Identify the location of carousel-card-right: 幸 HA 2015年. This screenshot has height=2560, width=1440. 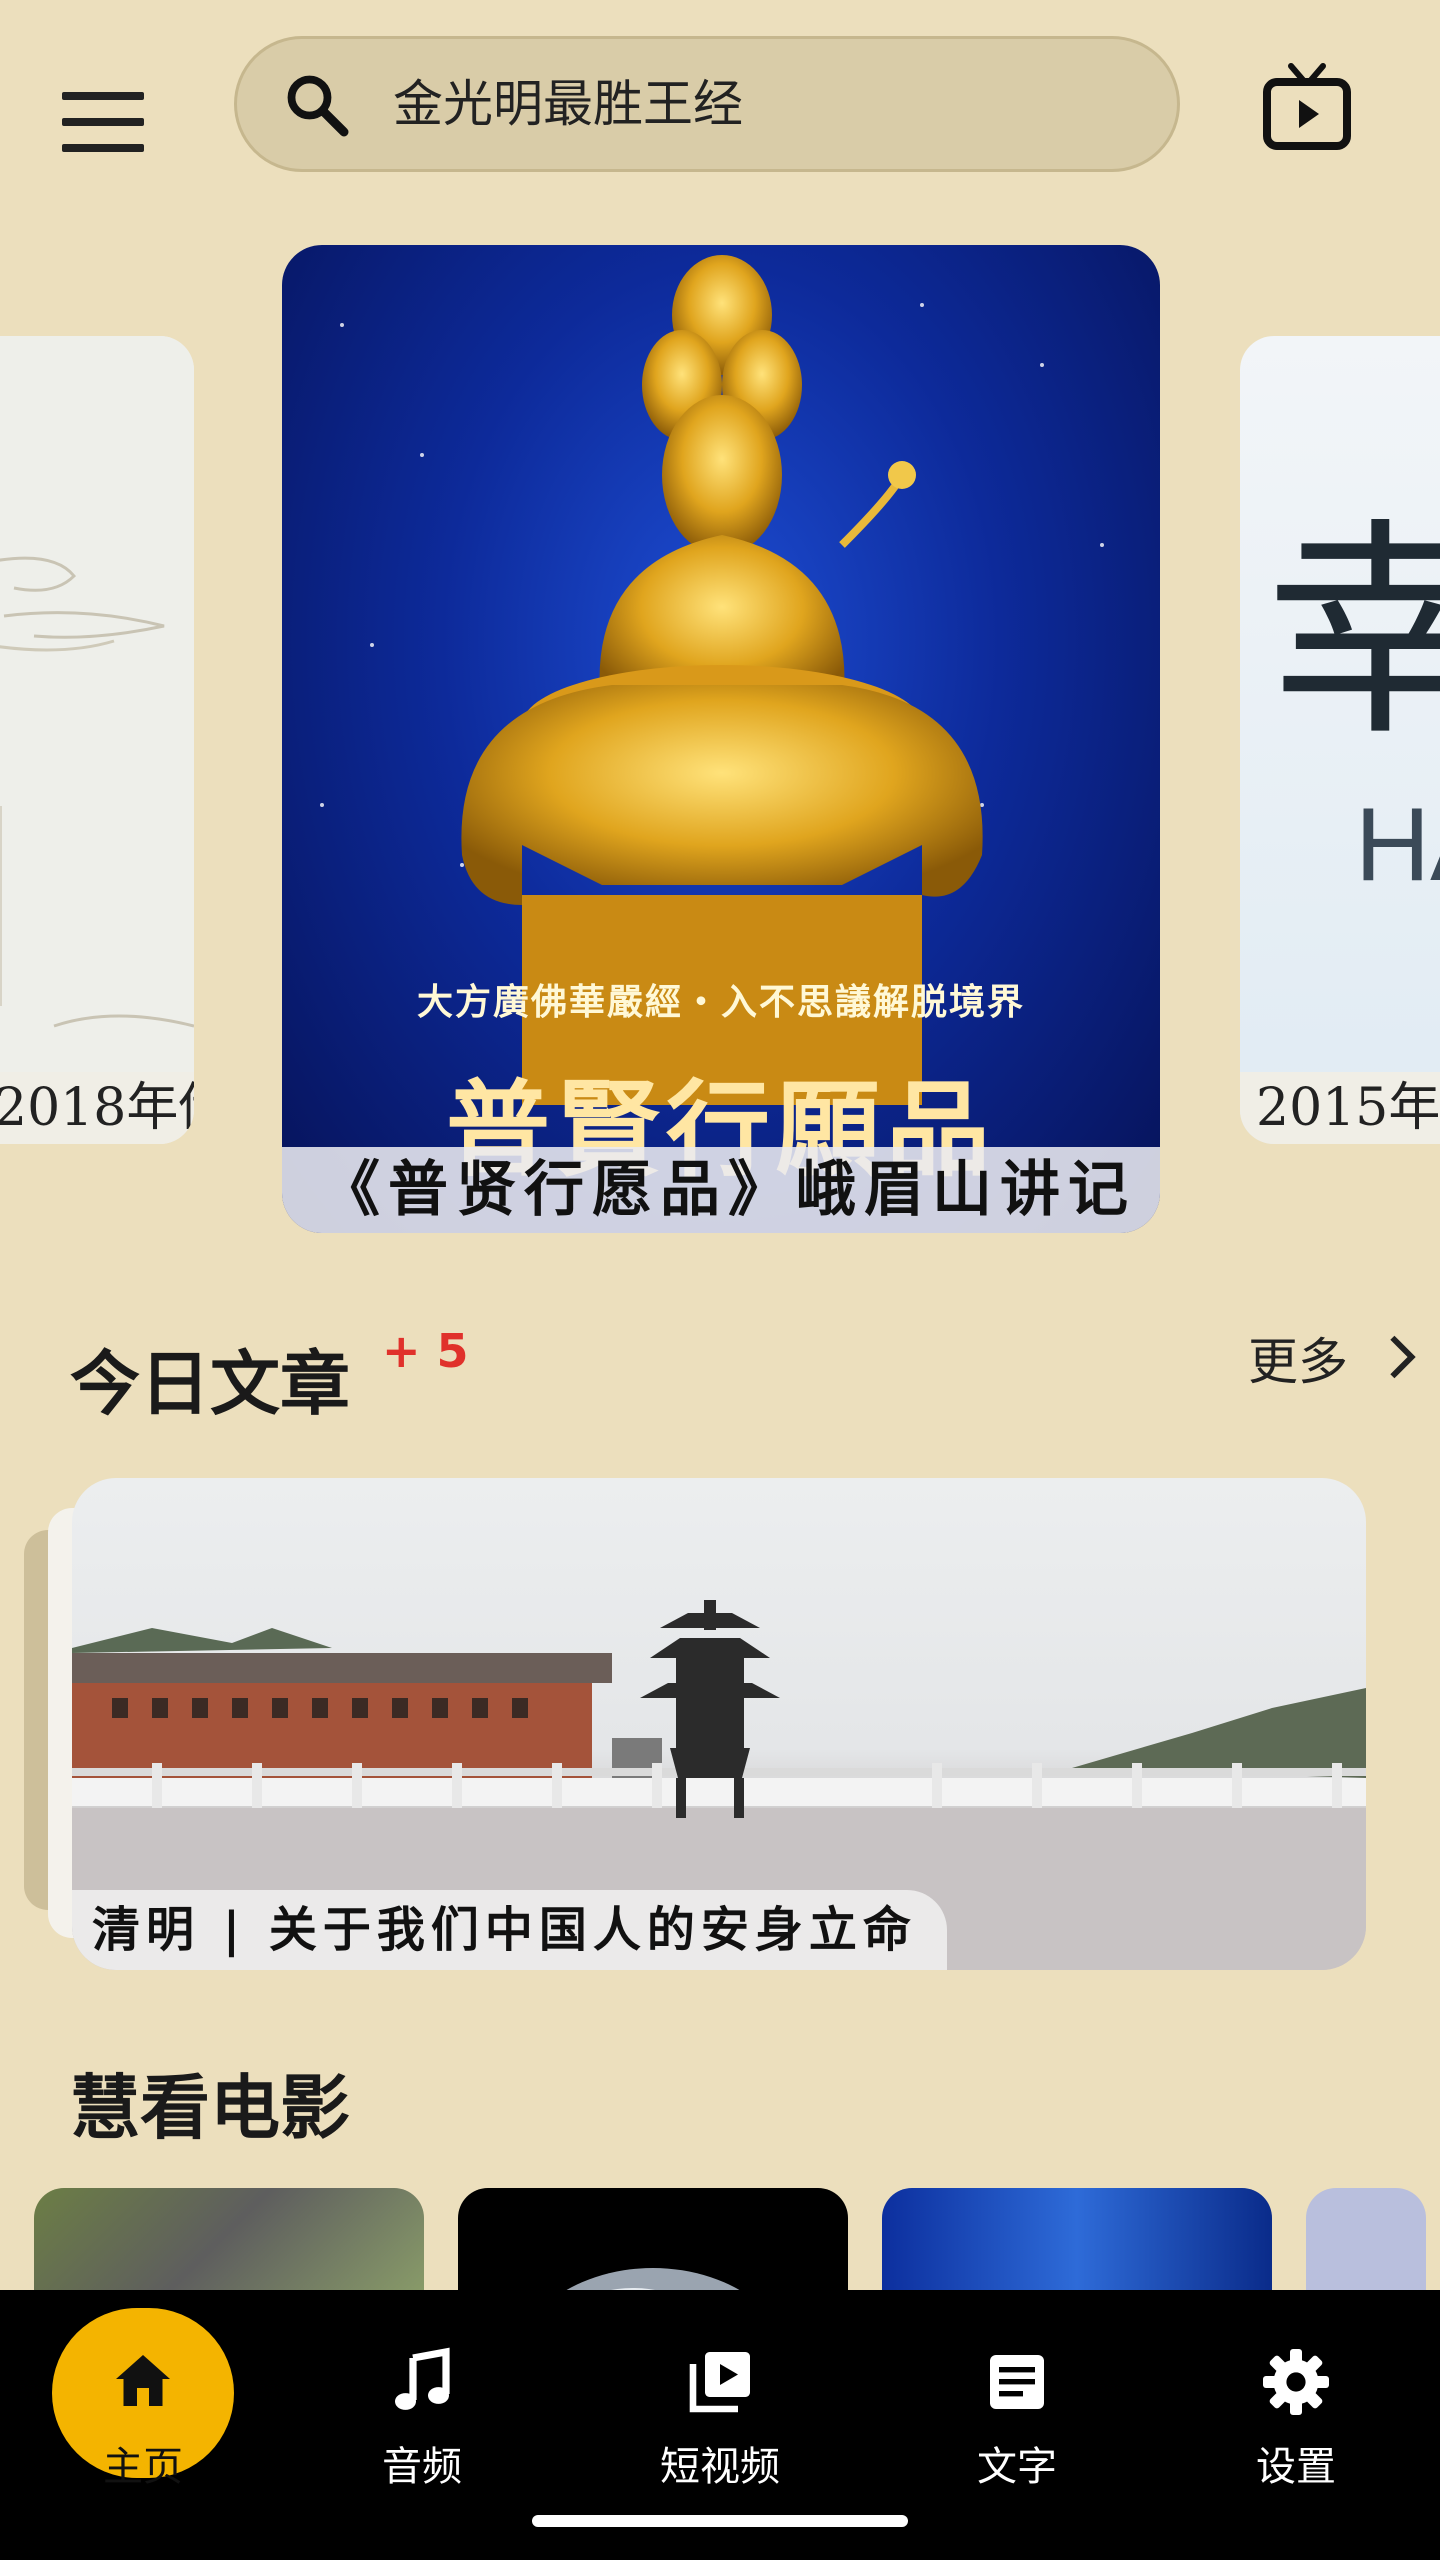
(1340, 740).